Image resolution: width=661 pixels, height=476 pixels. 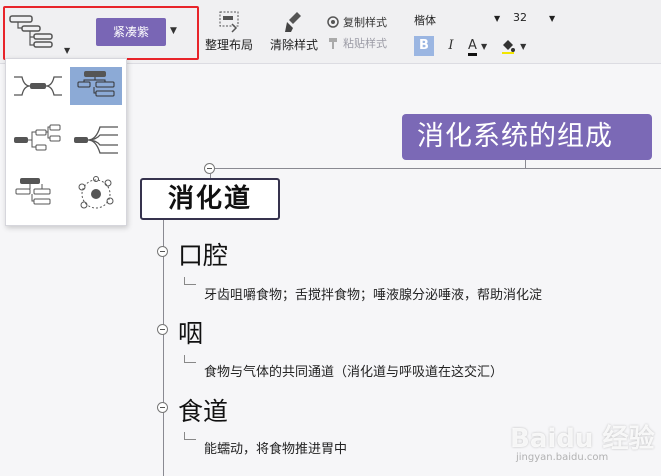 I want to click on paste-style-button: 粘贴样式, so click(x=356, y=43).